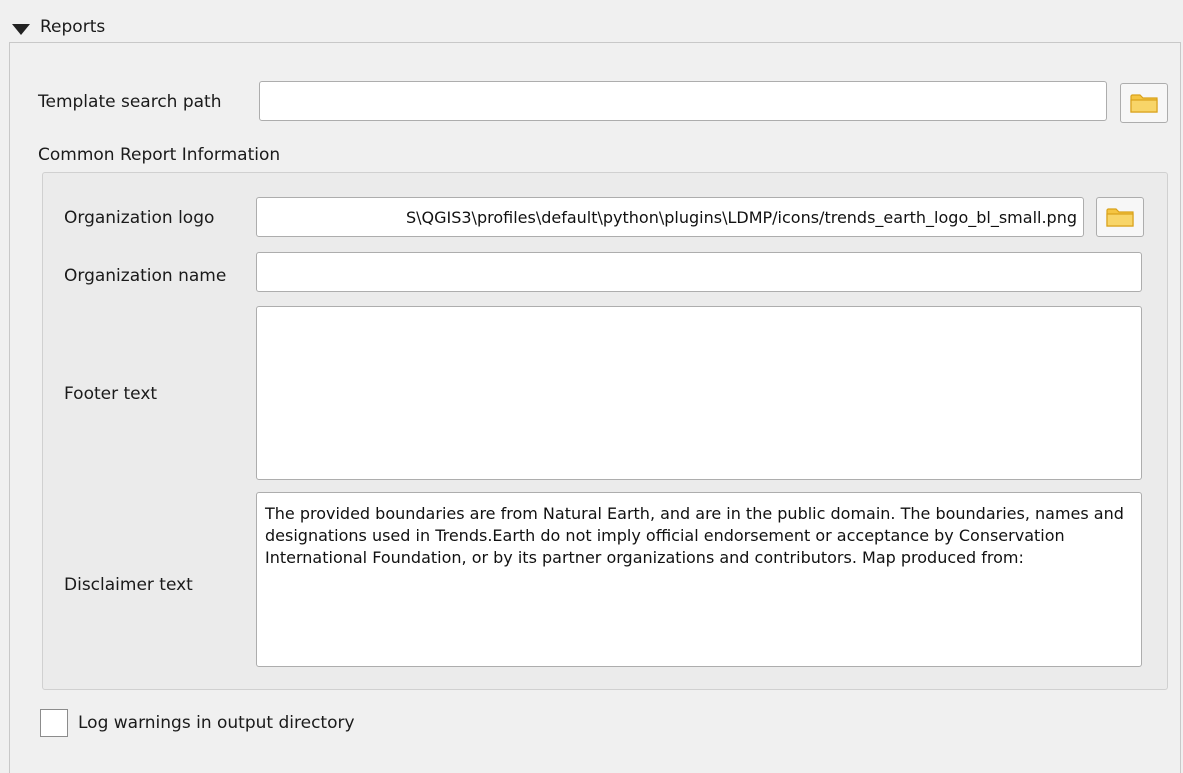 The width and height of the screenshot is (1183, 773). Describe the element at coordinates (216, 723) in the screenshot. I see `log-warnings-label: Log warnings in output directory` at that location.